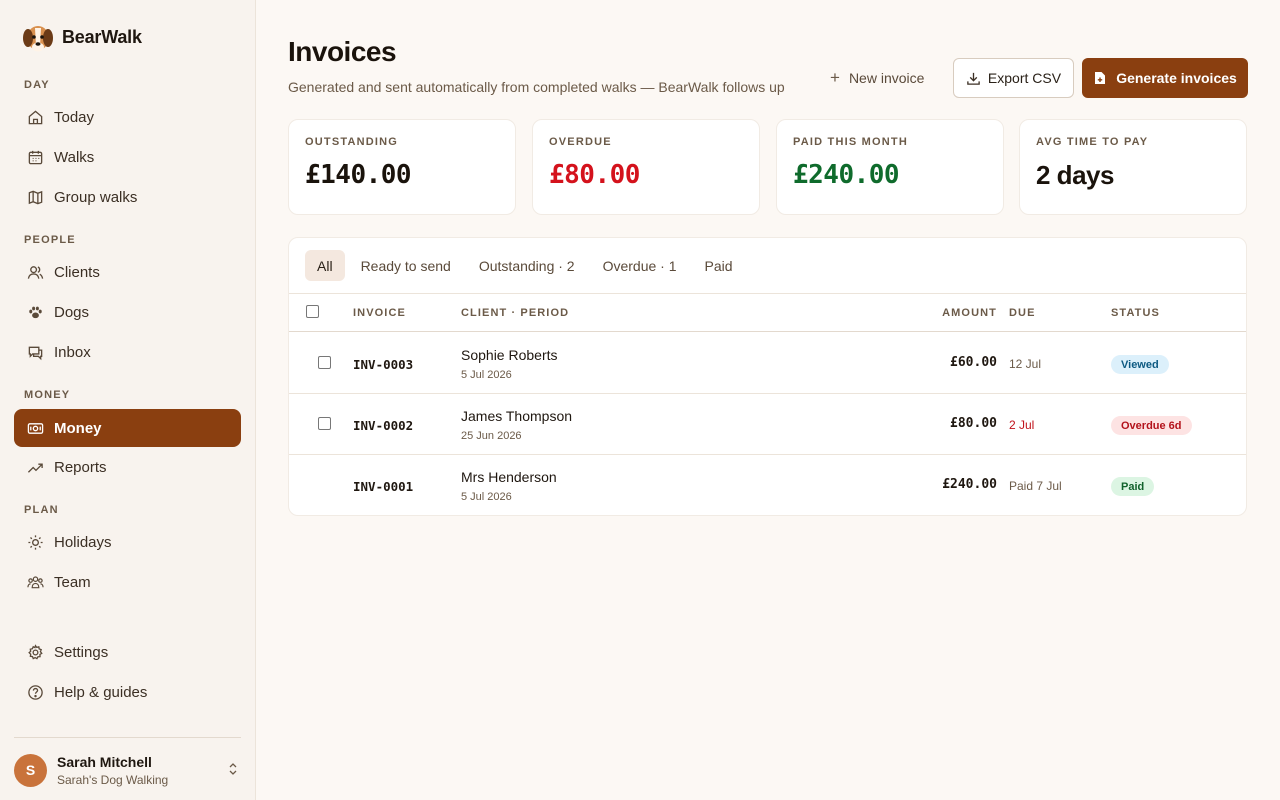 This screenshot has height=800, width=1280. I want to click on select-all-checkbox, so click(312, 311).